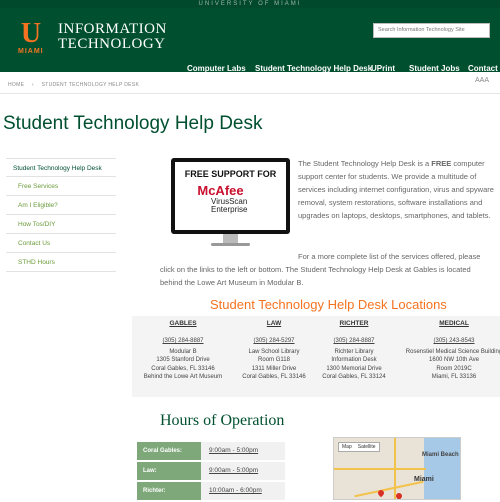 The image size is (500, 502). What do you see at coordinates (274, 368) in the screenshot?
I see `location-line: 1311 Miller Drive` at bounding box center [274, 368].